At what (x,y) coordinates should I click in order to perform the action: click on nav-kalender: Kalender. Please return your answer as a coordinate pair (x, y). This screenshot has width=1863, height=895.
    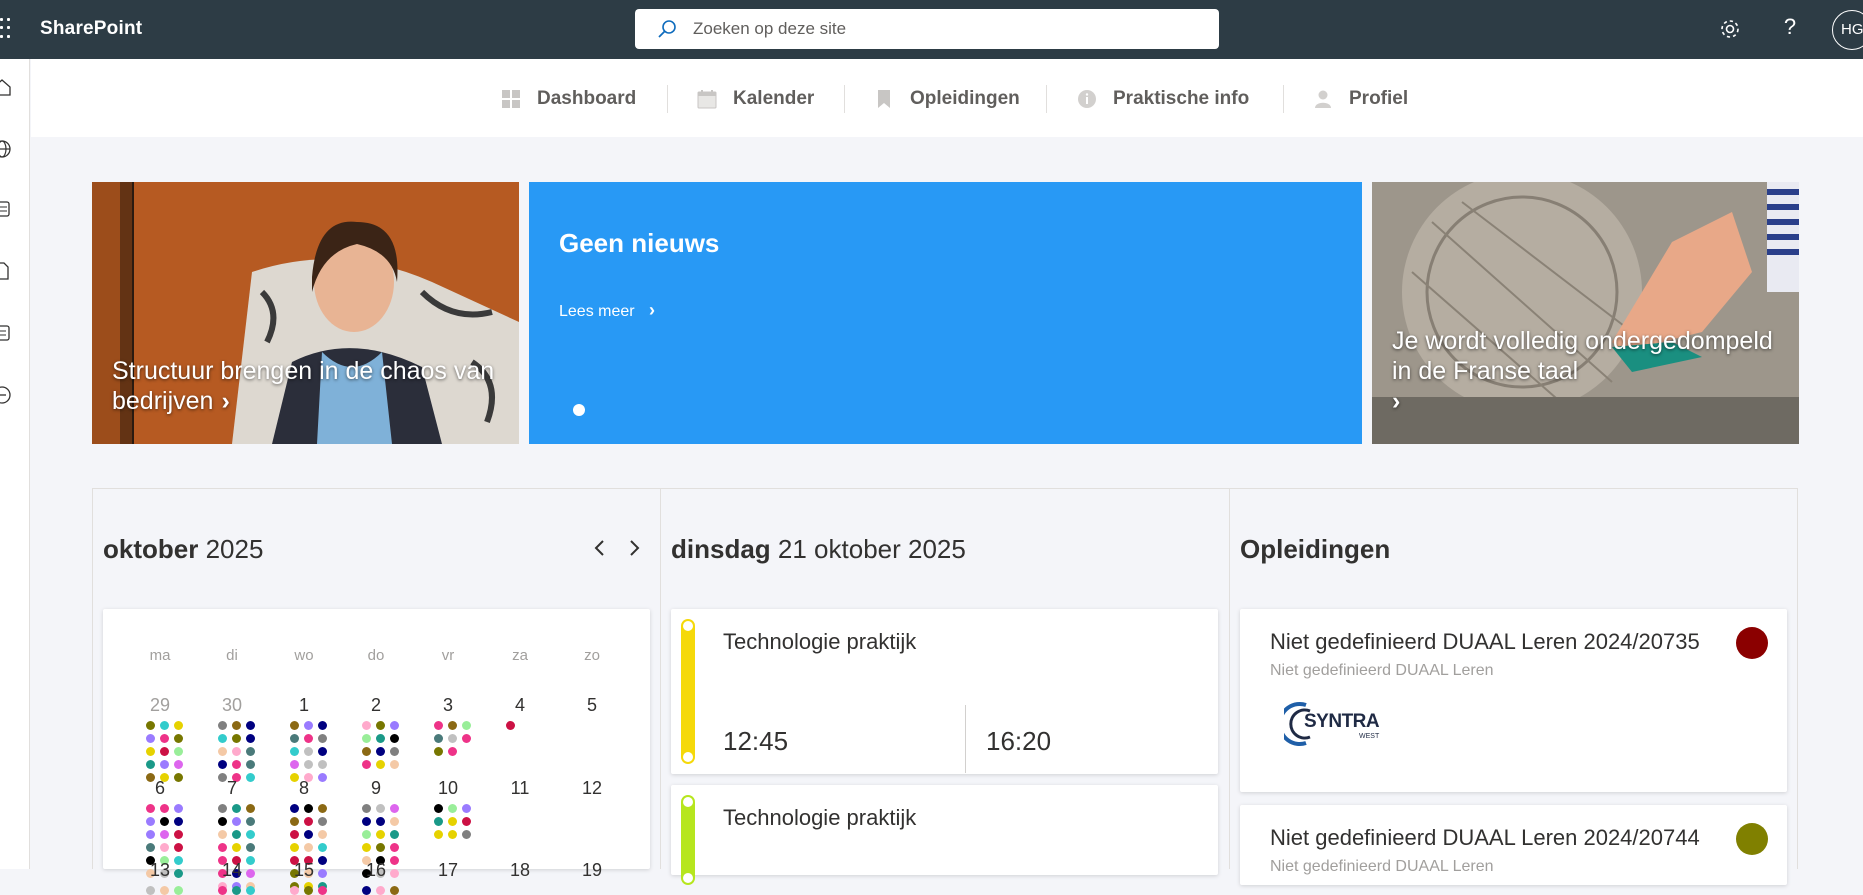
    Looking at the image, I should click on (755, 99).